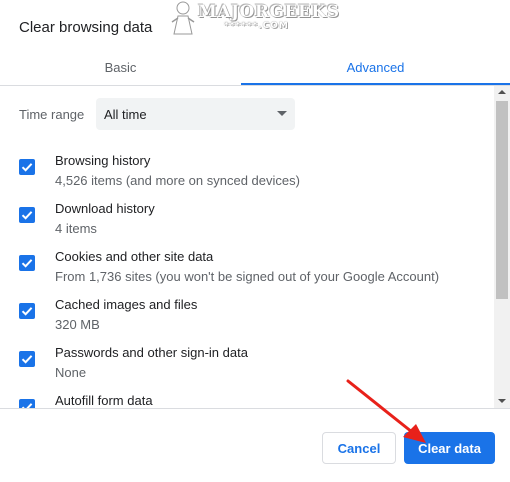 Image resolution: width=510 pixels, height=482 pixels. What do you see at coordinates (502, 401) in the screenshot?
I see `scroll-down-arrow-icon` at bounding box center [502, 401].